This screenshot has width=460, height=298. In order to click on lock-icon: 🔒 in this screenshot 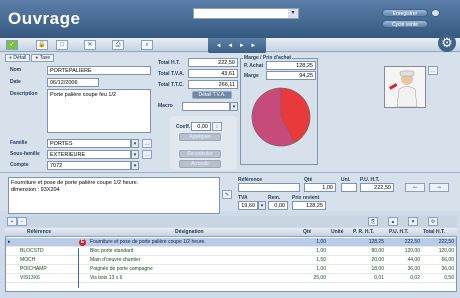, I will do `click(42, 45)`.